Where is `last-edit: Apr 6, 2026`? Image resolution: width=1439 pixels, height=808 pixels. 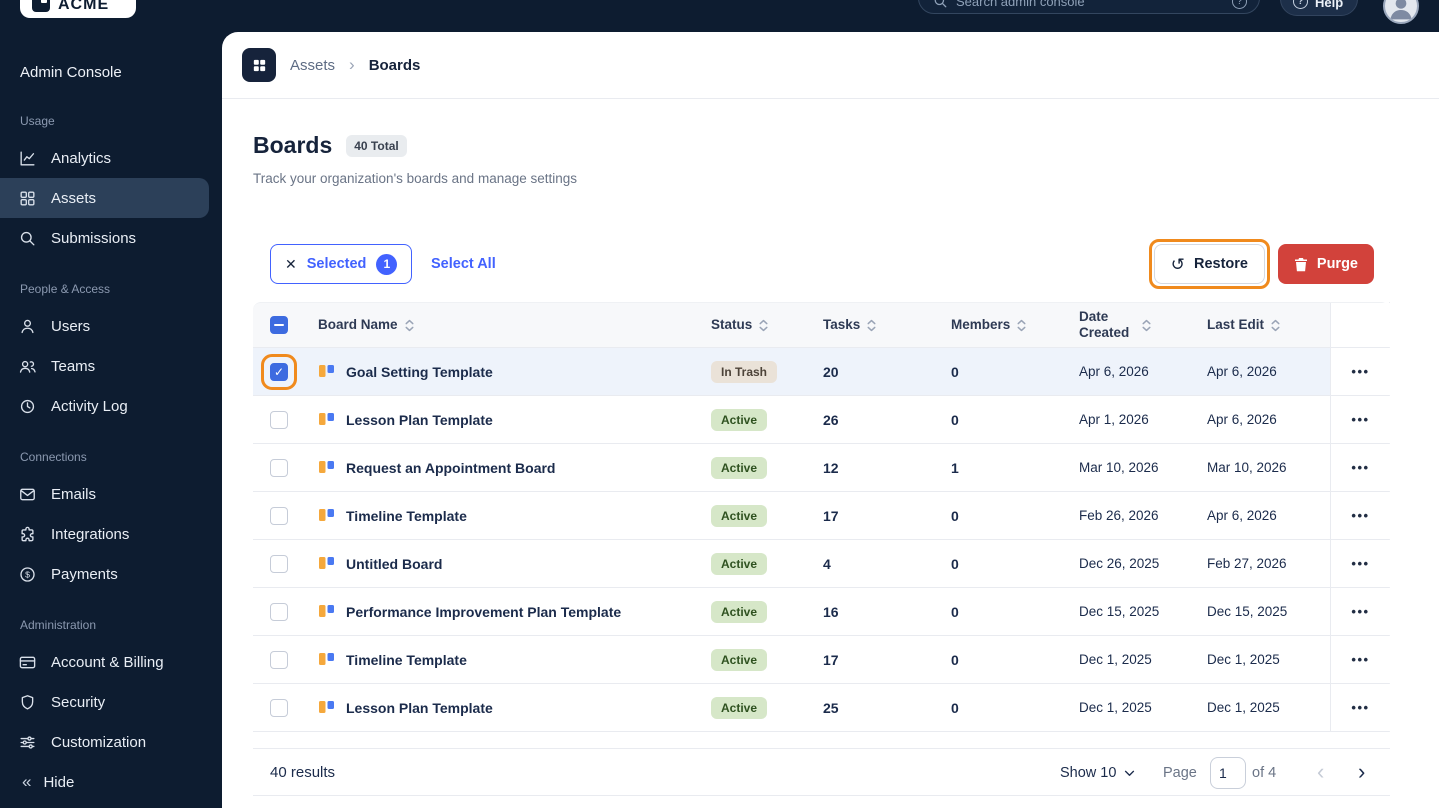 last-edit: Apr 6, 2026 is located at coordinates (1242, 371).